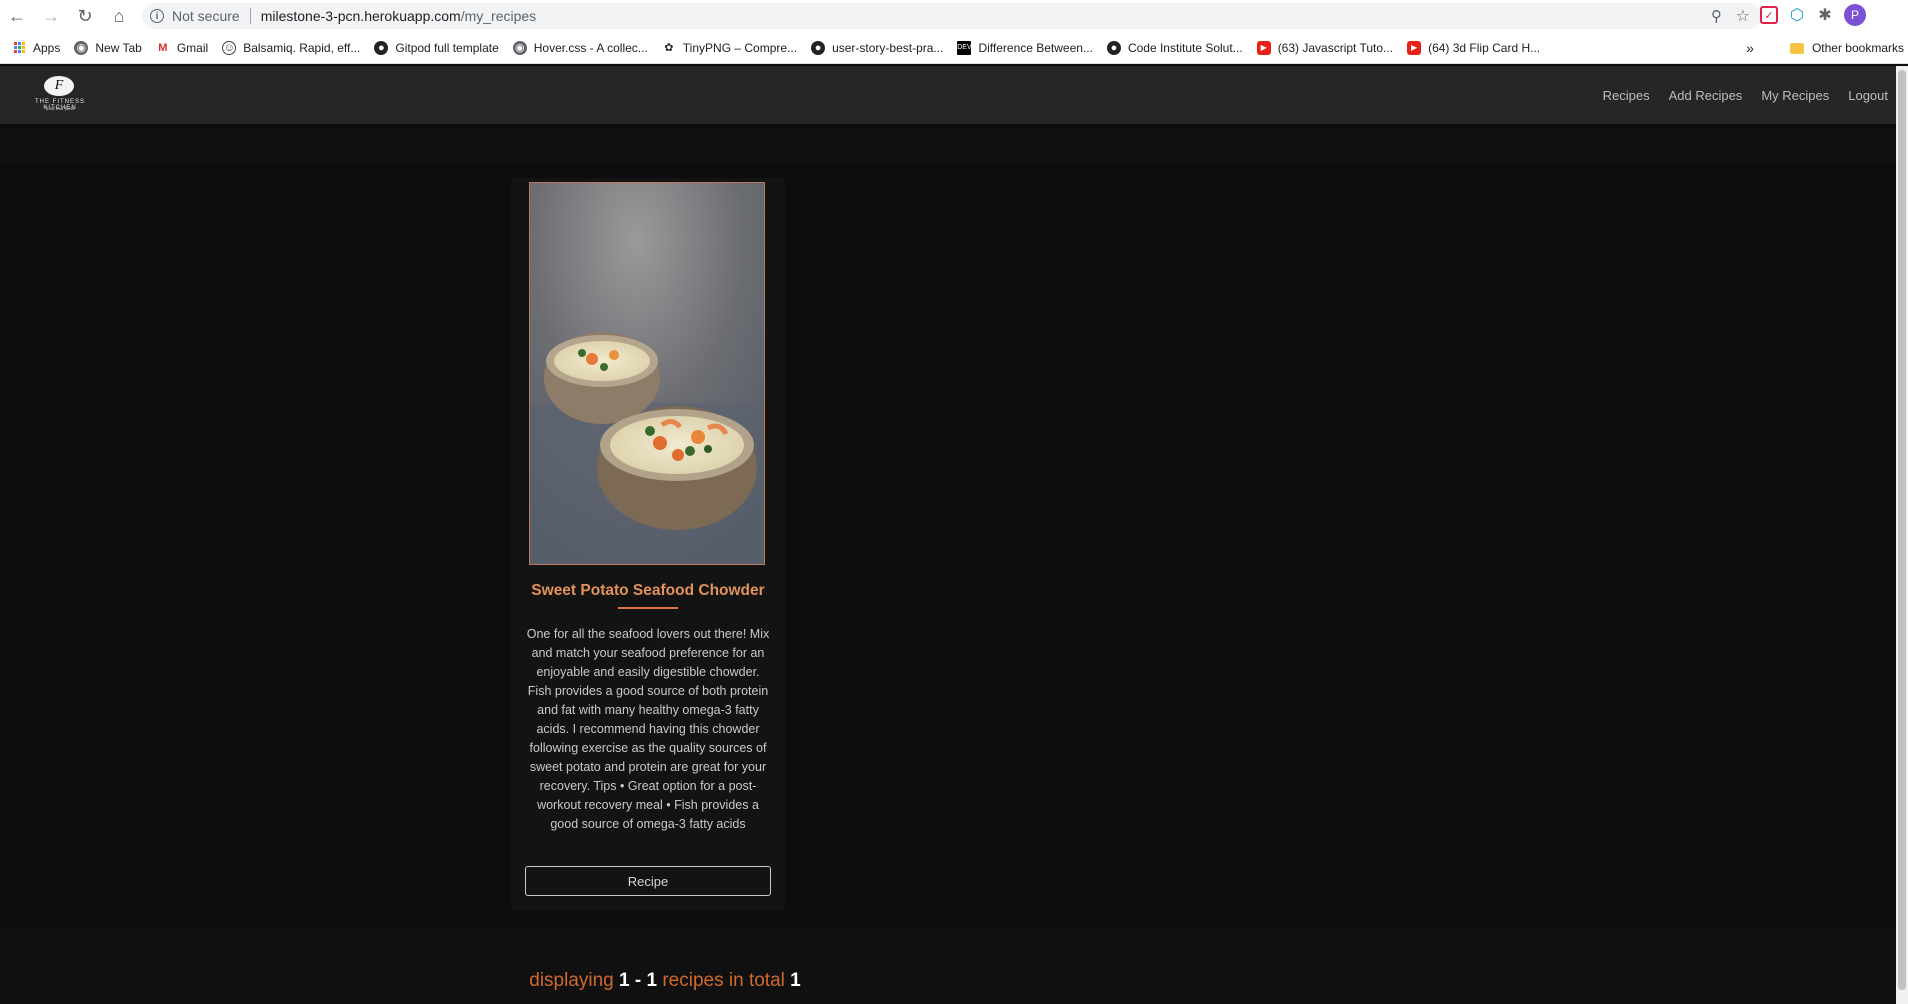 This screenshot has width=1908, height=1004. I want to click on recipe-image, so click(647, 373).